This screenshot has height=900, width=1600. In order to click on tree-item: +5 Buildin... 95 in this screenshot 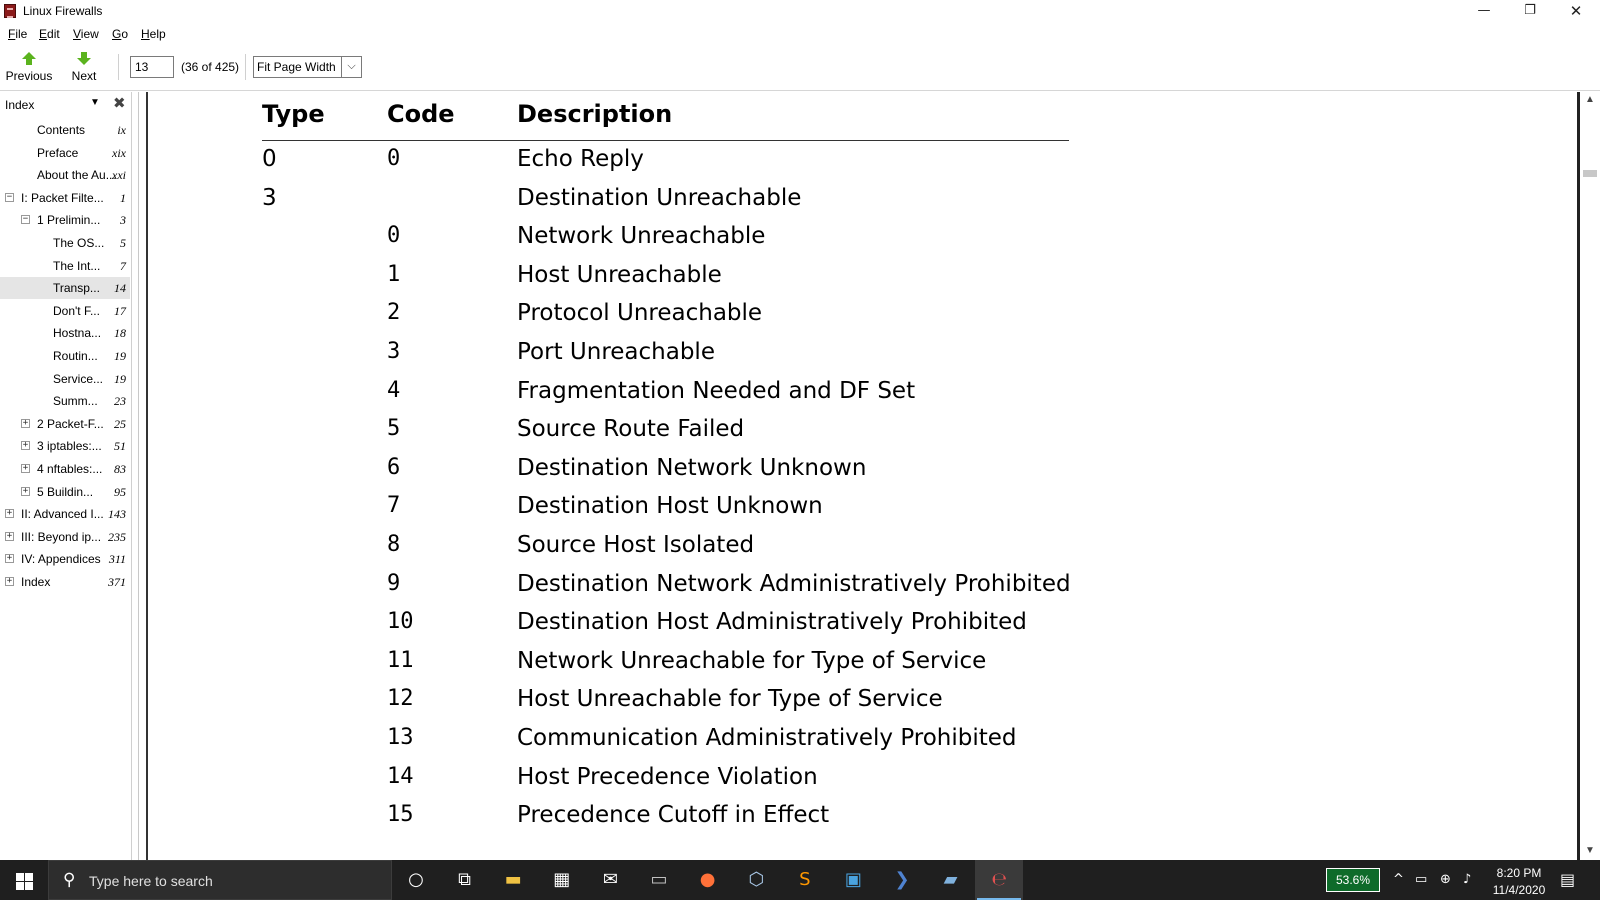, I will do `click(65, 492)`.